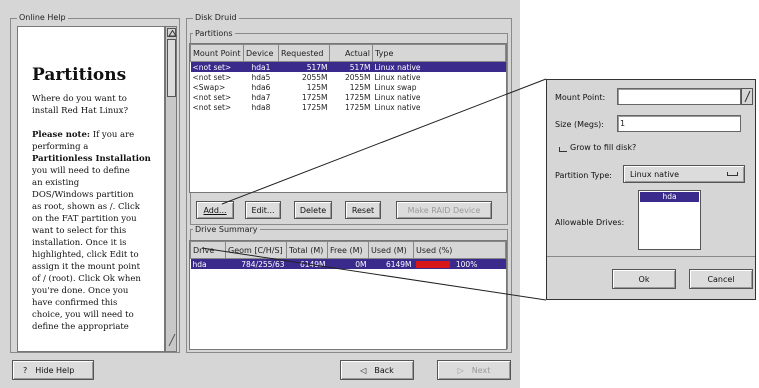 Image resolution: width=759 pixels, height=388 pixels. What do you see at coordinates (679, 123) in the screenshot?
I see `size-input: 1` at bounding box center [679, 123].